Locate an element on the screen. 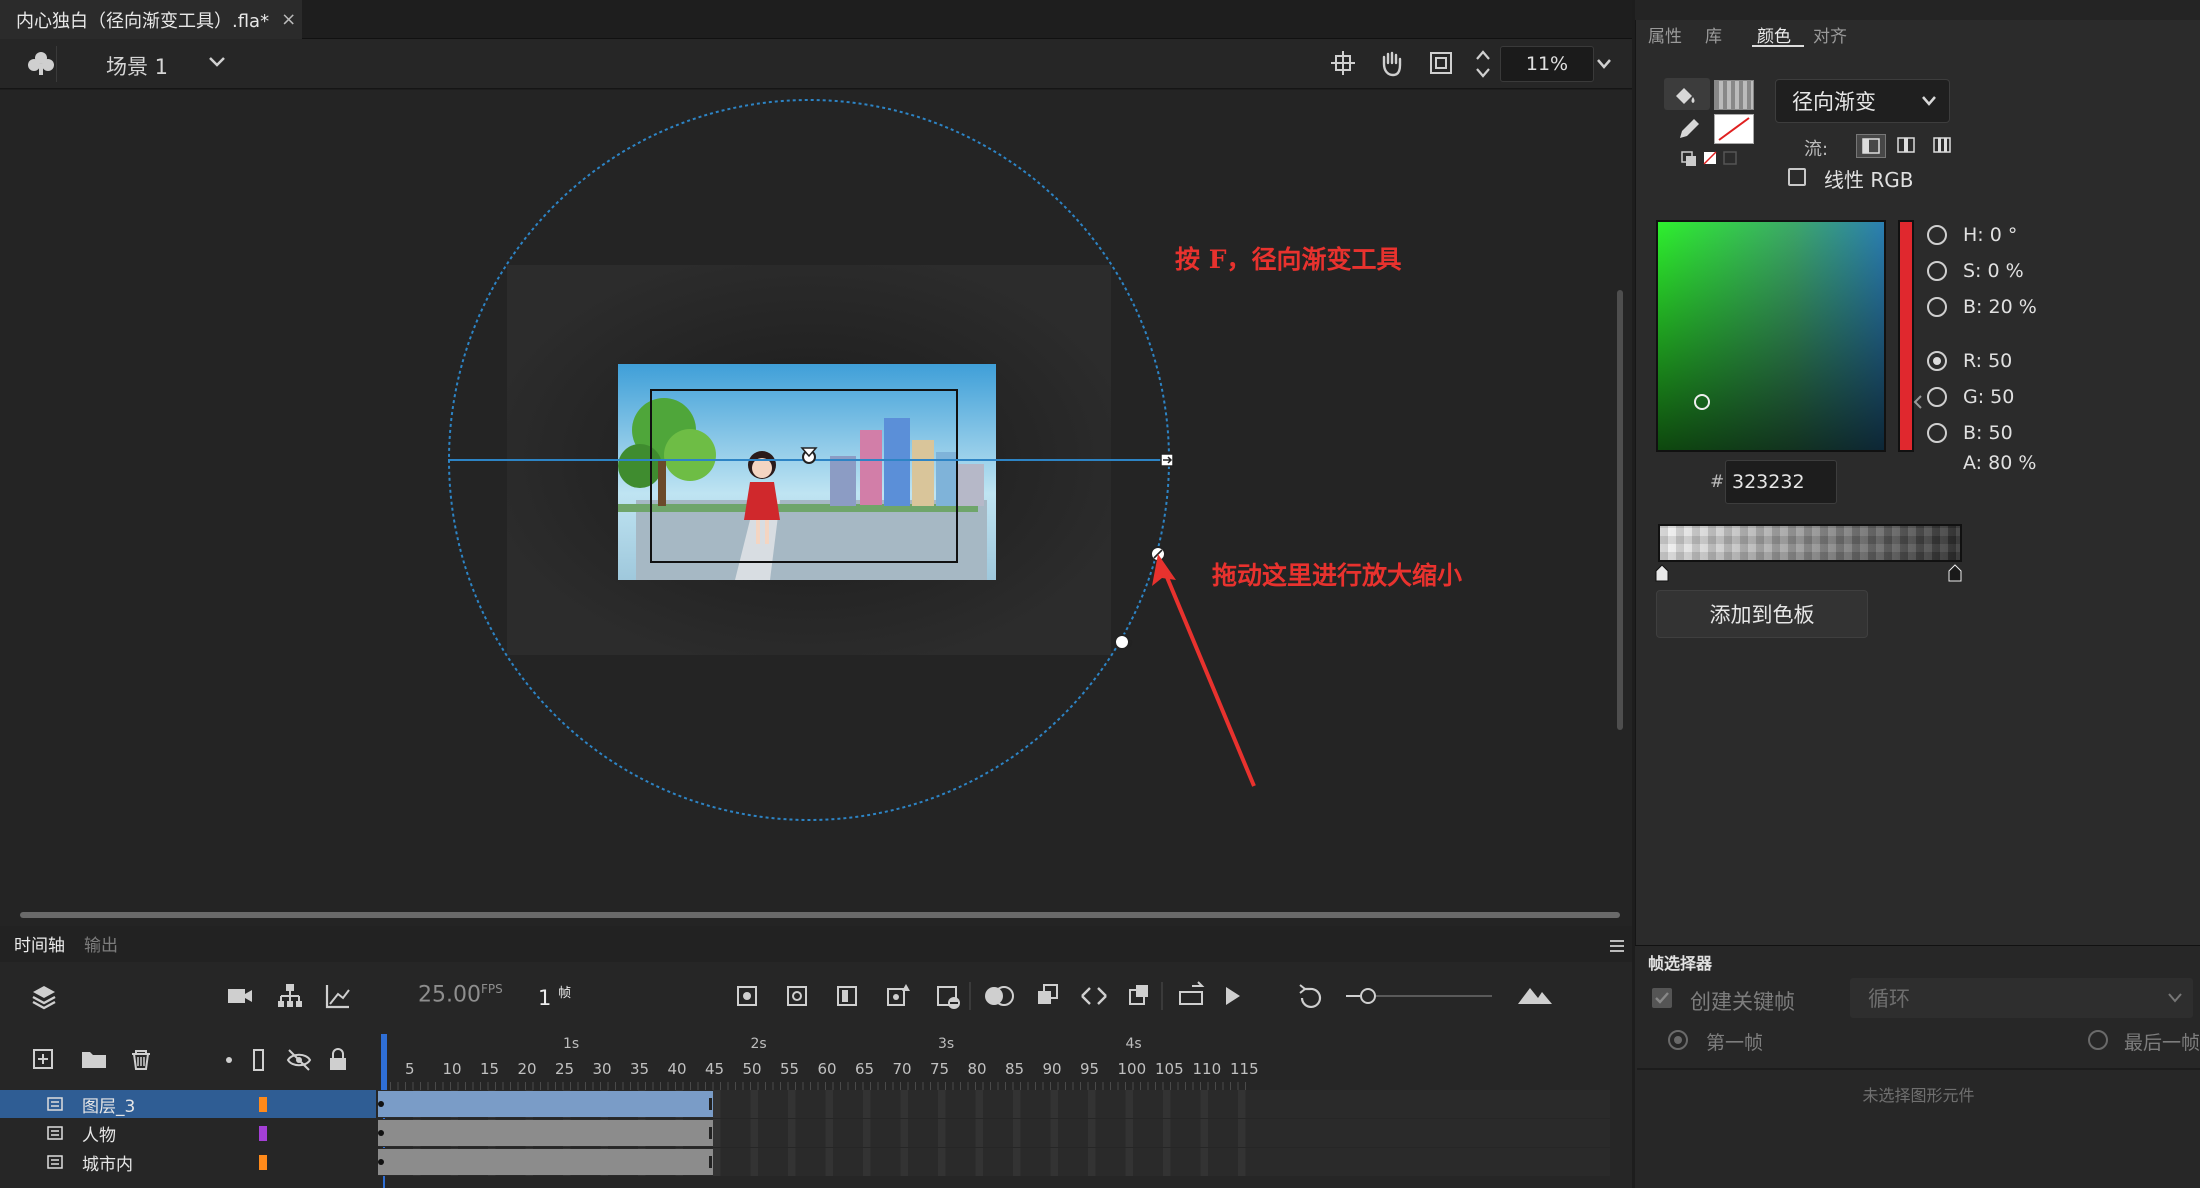 The image size is (2200, 1188). layer-name: 图层_3 is located at coordinates (108, 1104).